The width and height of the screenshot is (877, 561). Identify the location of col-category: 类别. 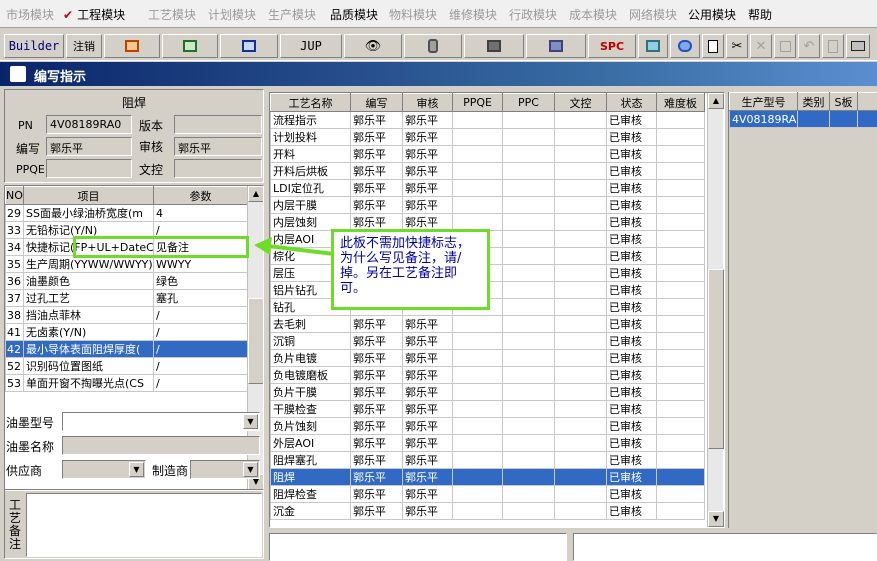
(813, 101).